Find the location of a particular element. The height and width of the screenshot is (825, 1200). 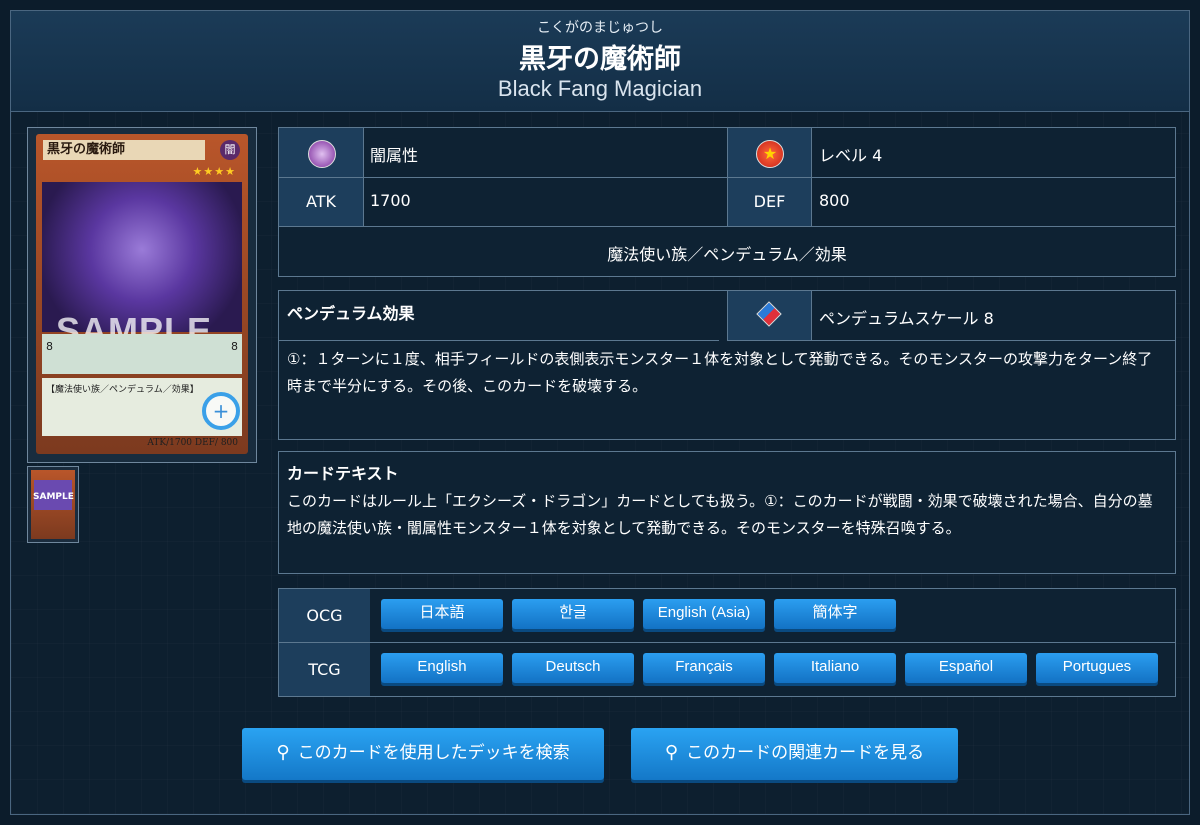

card-name-japanese: 黒牙の魔術師 is located at coordinates (600, 59).